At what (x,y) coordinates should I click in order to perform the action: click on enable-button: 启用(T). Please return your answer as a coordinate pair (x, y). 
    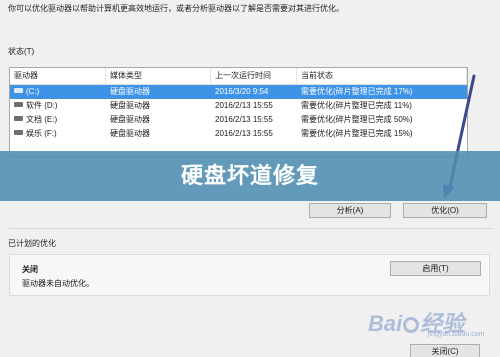
    Looking at the image, I should click on (435, 268).